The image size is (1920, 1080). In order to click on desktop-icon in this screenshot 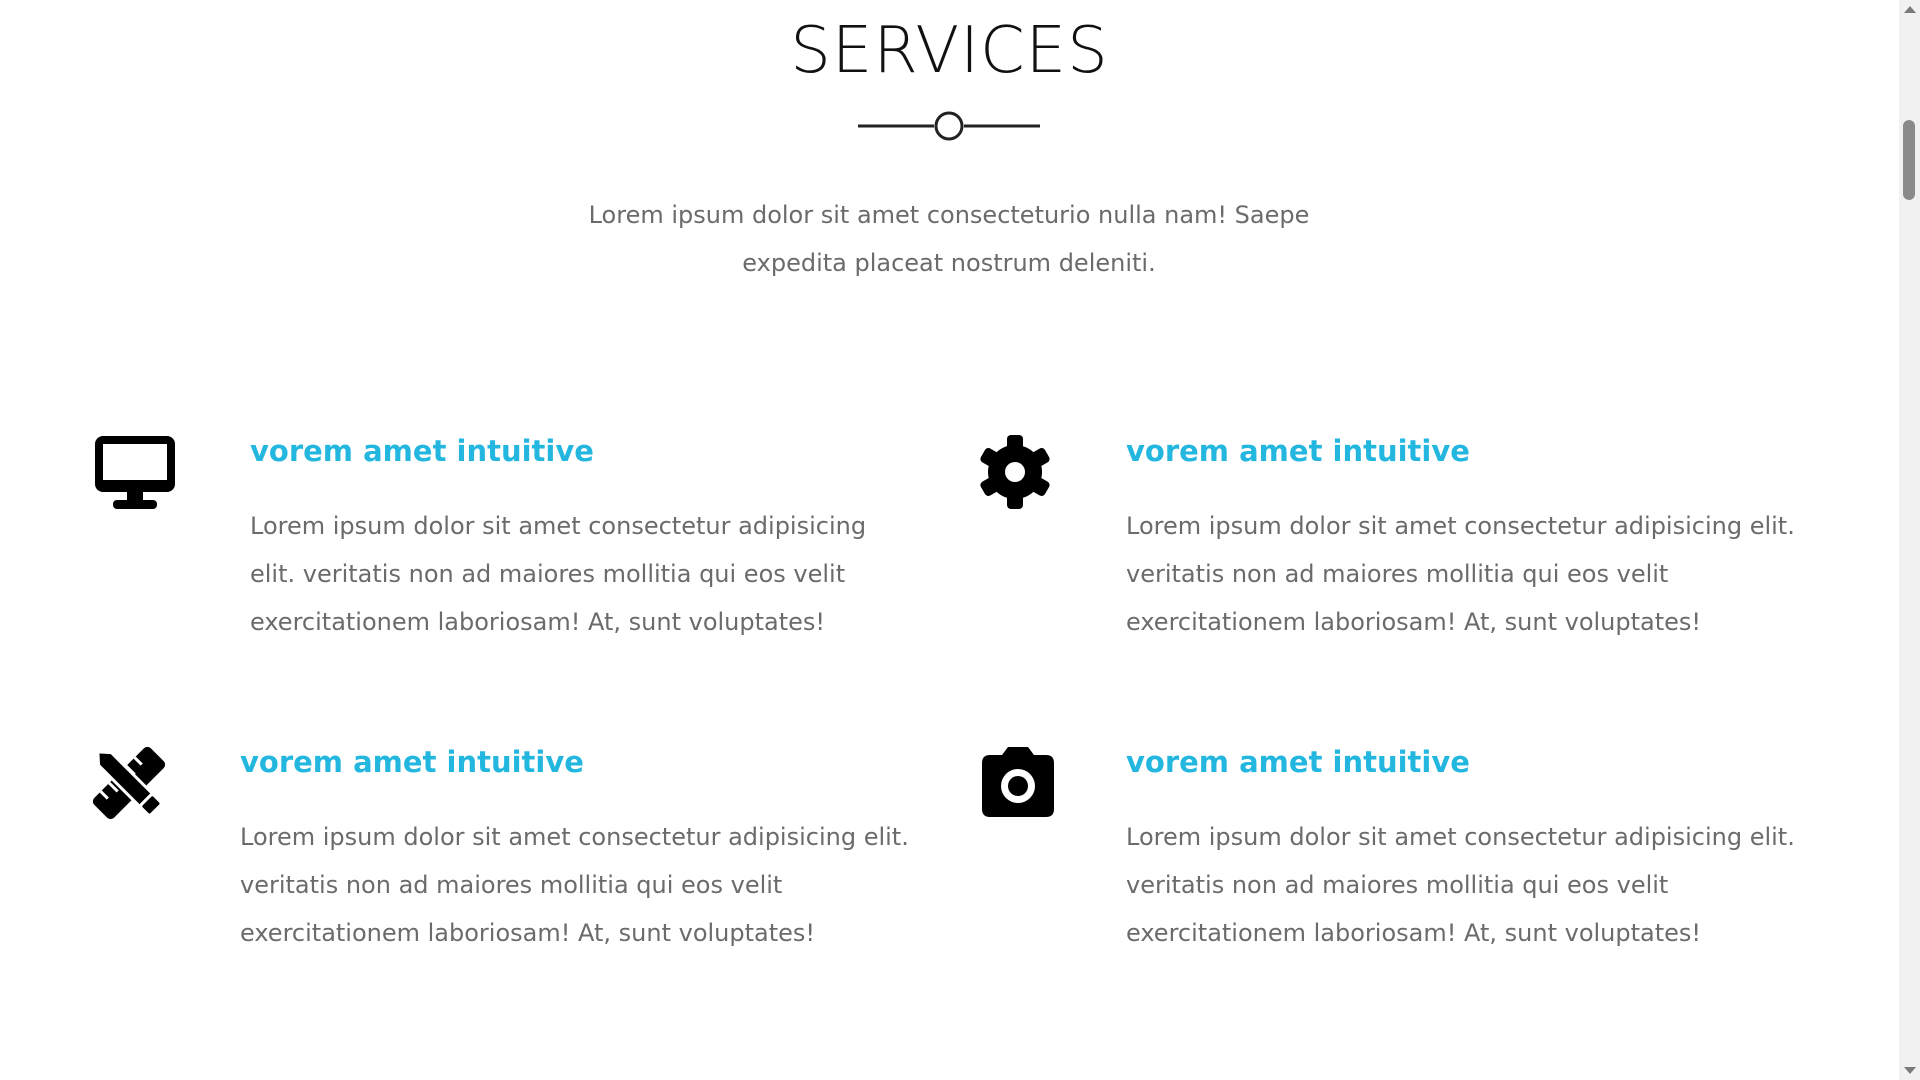, I will do `click(135, 472)`.